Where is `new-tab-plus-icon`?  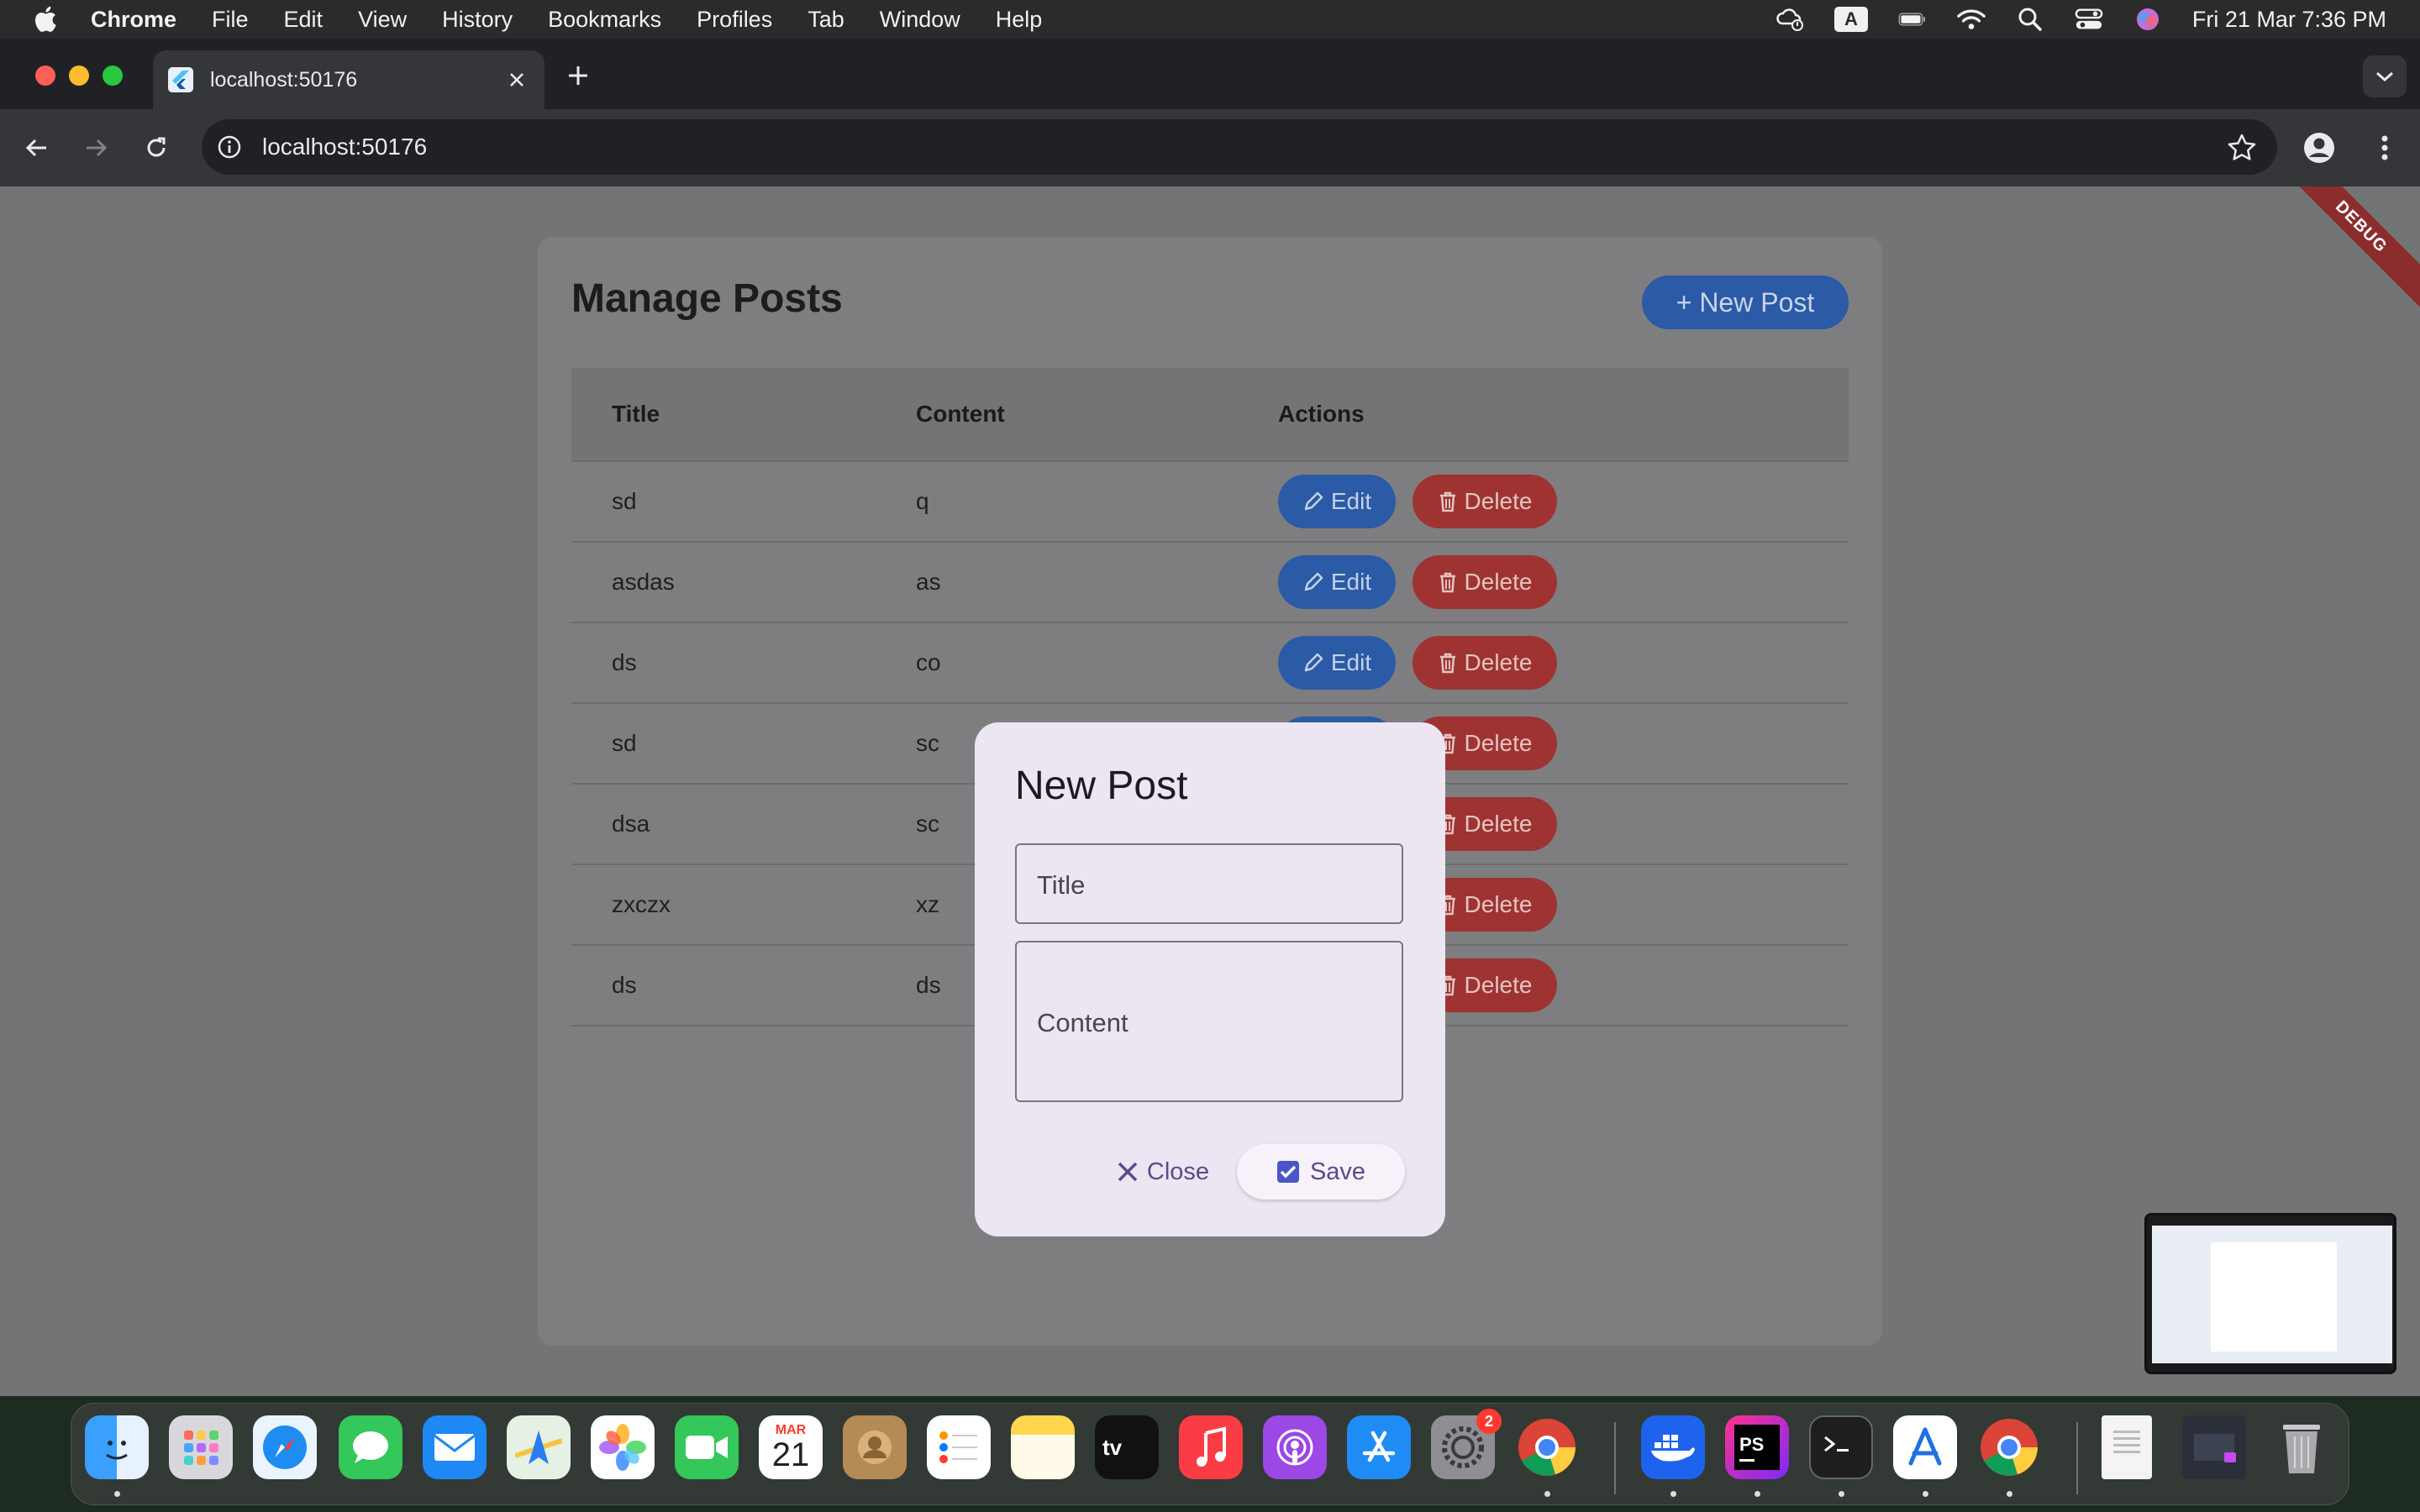
new-tab-plus-icon is located at coordinates (578, 75).